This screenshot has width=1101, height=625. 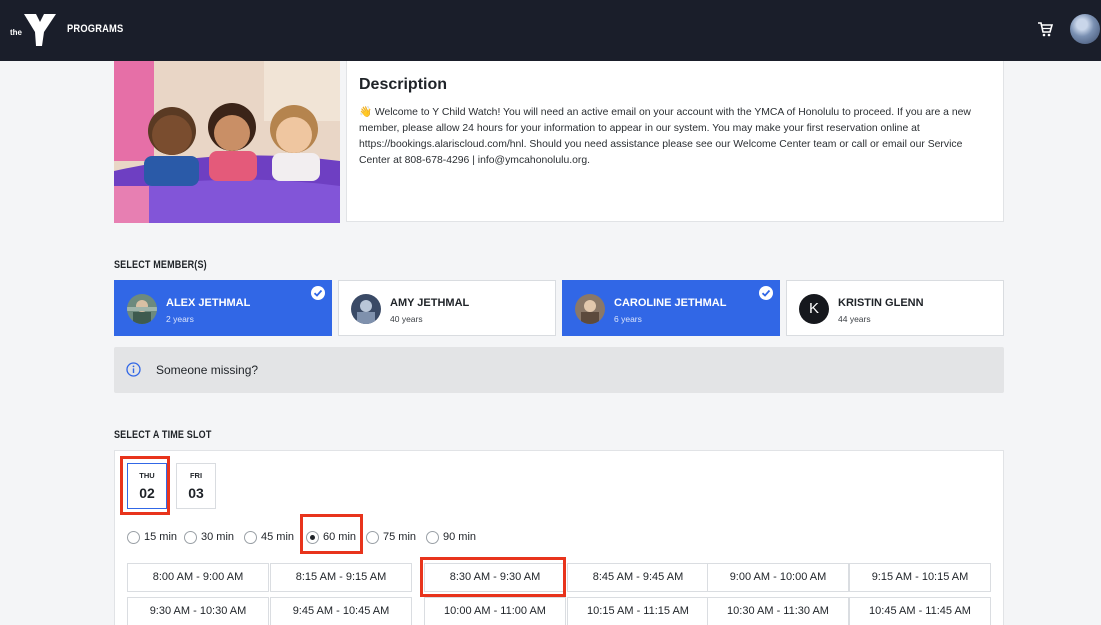 I want to click on day-number: 03, so click(x=196, y=493).